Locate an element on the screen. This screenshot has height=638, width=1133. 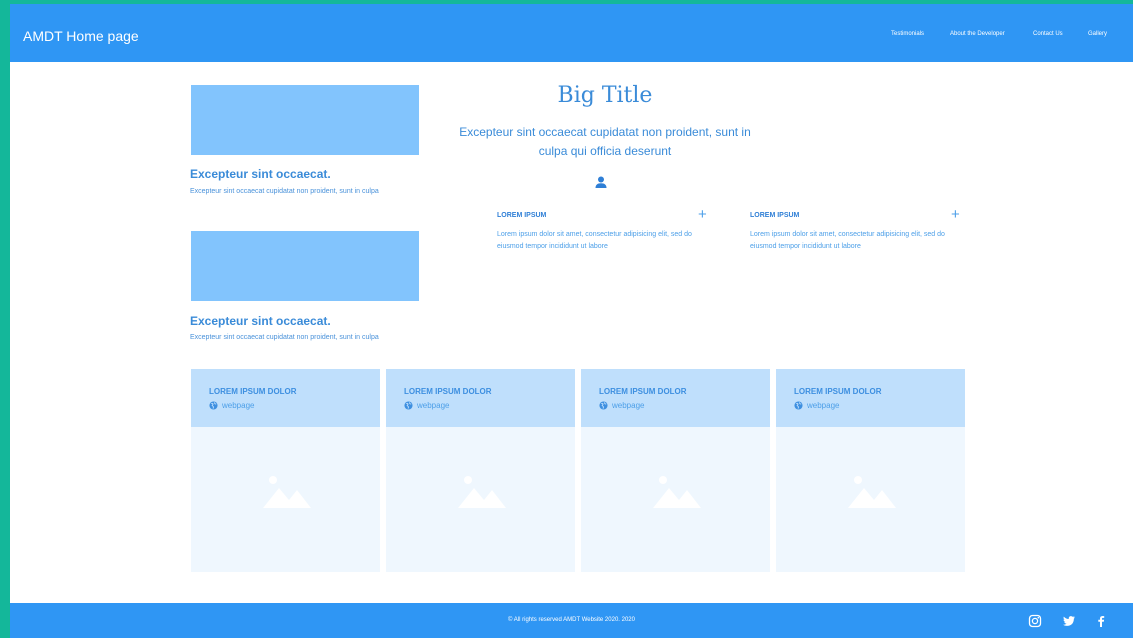
user-icon is located at coordinates (601, 182).